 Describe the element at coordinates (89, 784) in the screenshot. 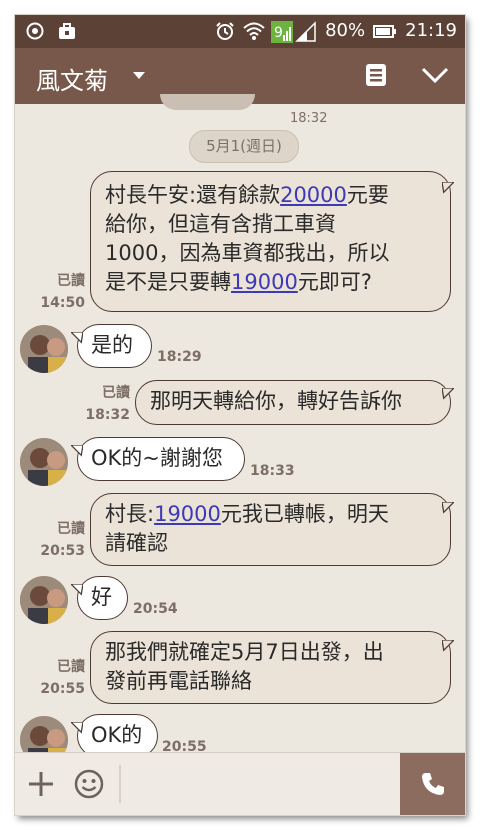

I see `smiley-icon` at that location.